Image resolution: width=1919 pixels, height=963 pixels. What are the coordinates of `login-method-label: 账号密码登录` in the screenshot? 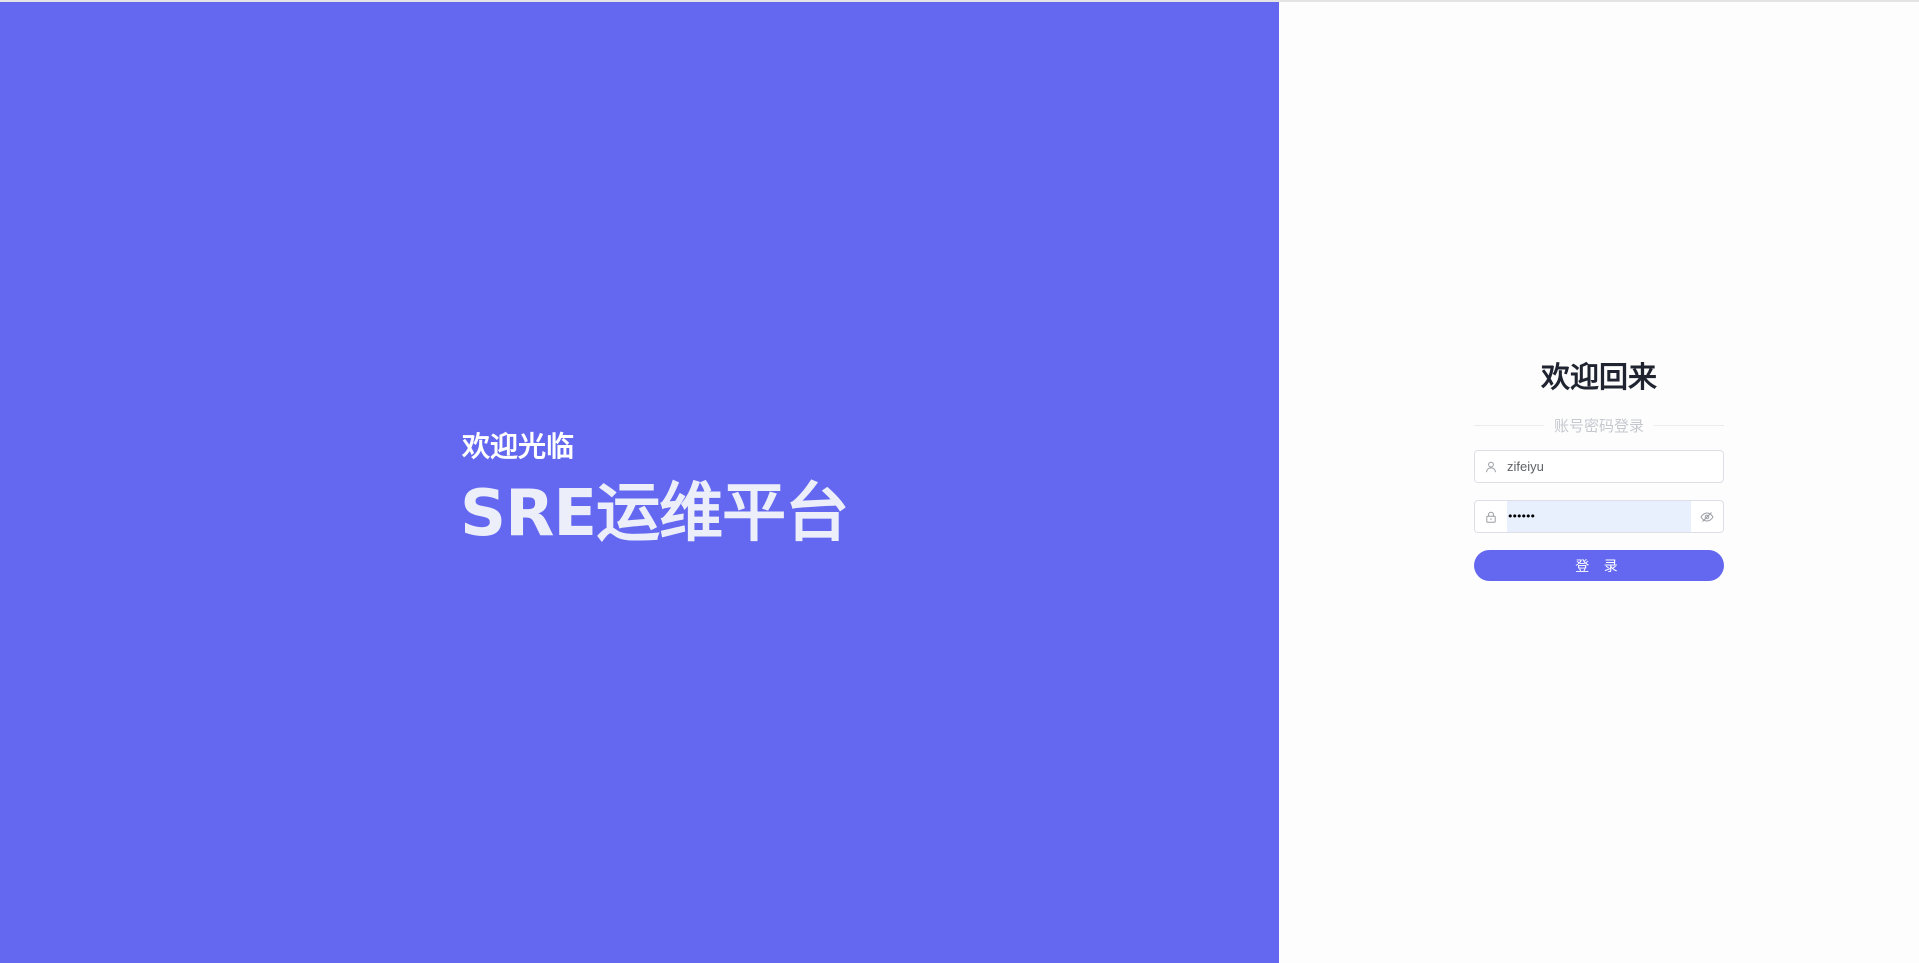 It's located at (1599, 425).